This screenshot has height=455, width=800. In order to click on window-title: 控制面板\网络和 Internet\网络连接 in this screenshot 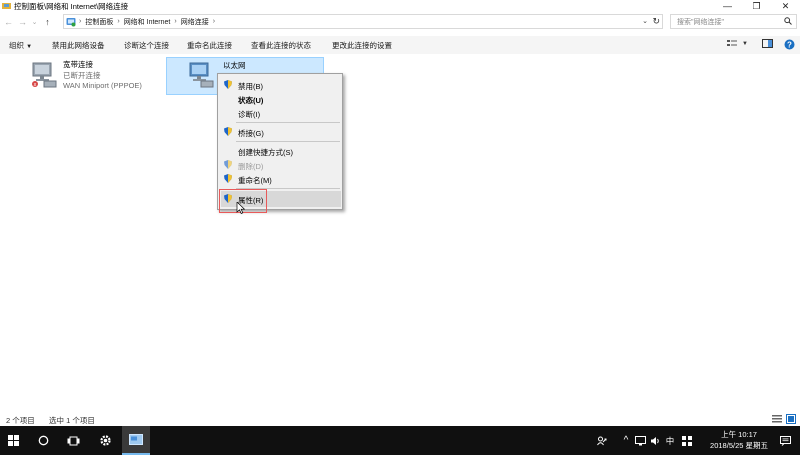, I will do `click(71, 6)`.